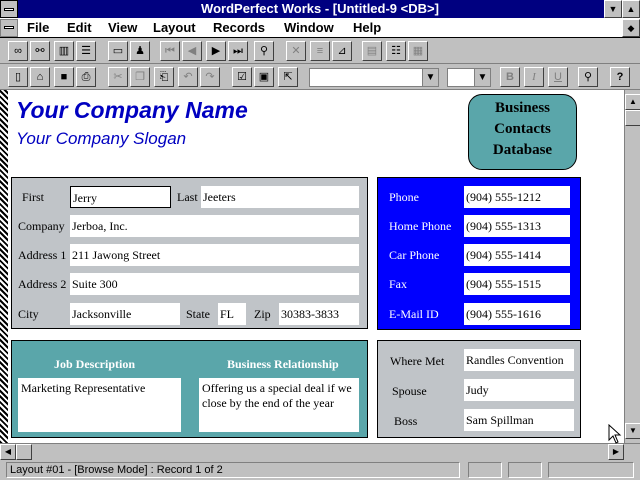 The width and height of the screenshot is (640, 480). Describe the element at coordinates (615, 434) in the screenshot. I see `mouse-cursor-icon` at that location.